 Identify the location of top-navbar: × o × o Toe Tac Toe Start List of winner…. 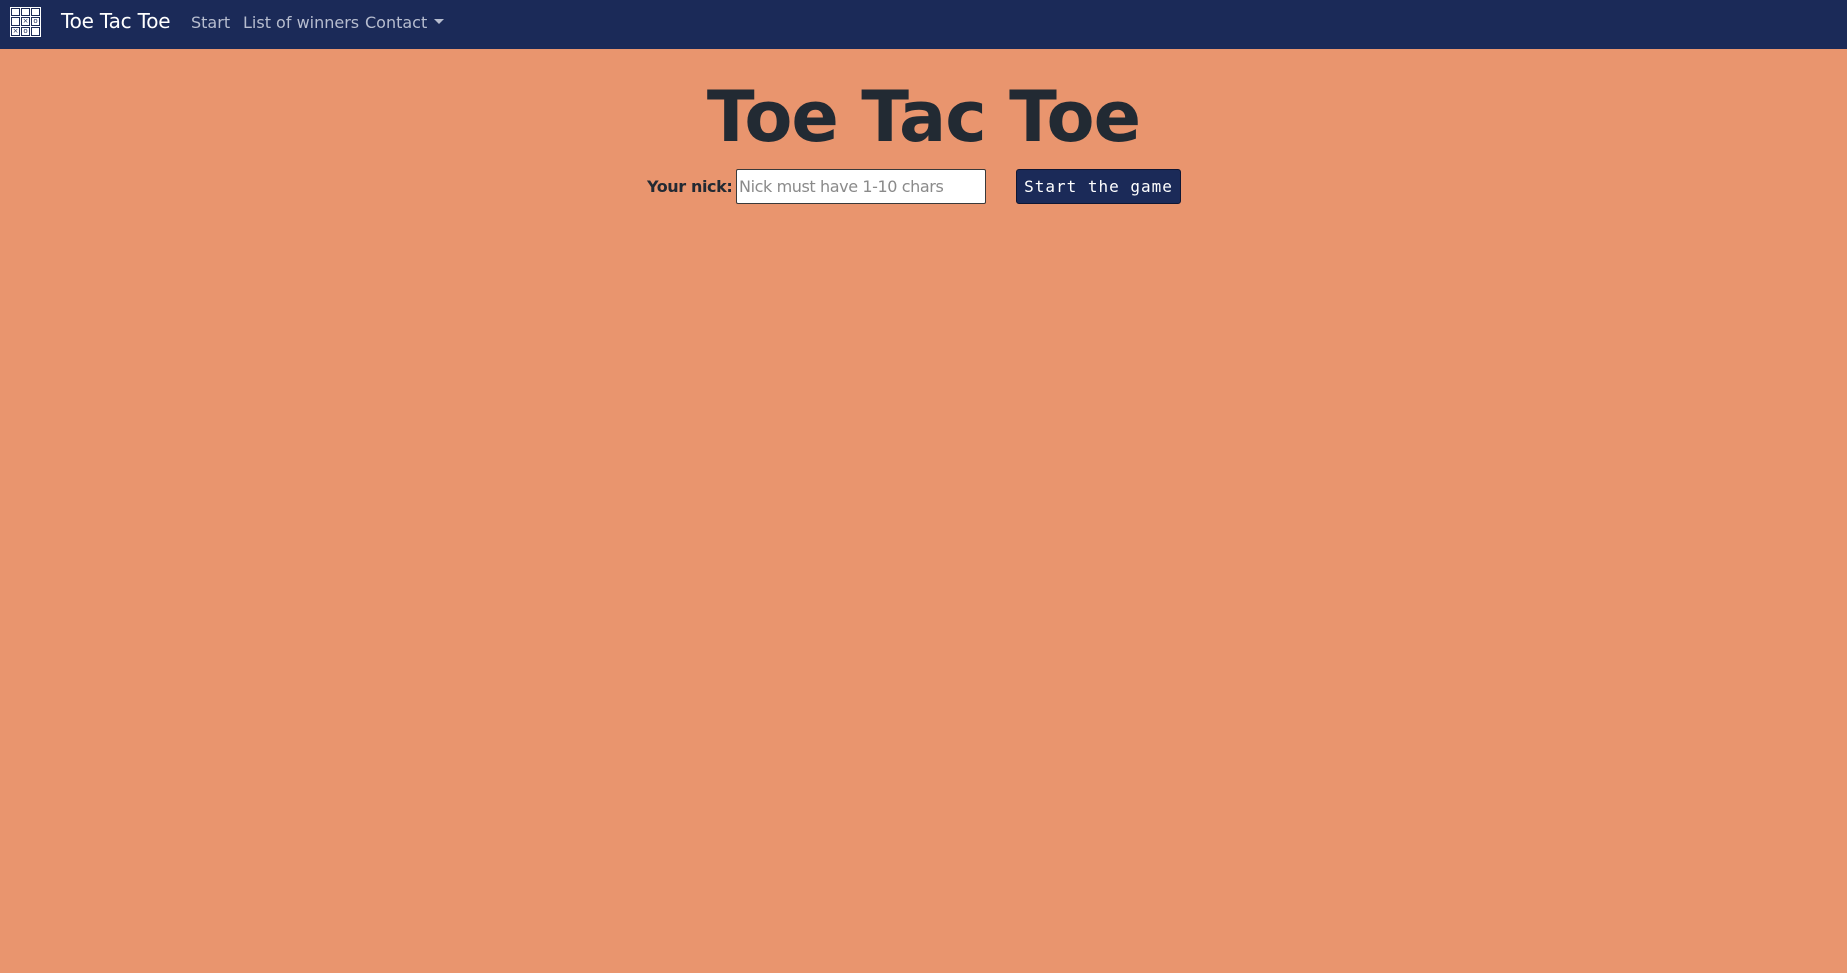
(923, 24).